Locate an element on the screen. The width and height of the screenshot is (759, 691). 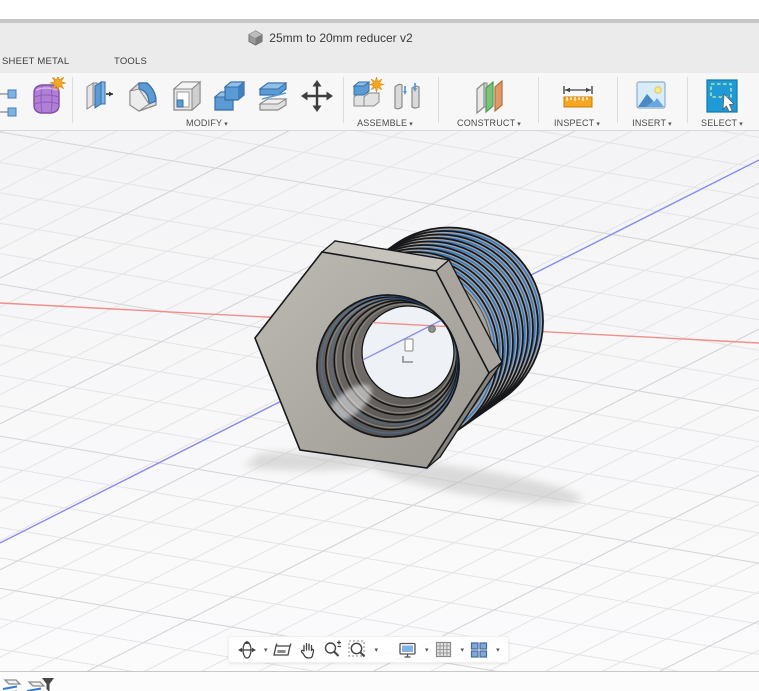
zoom-window-icon is located at coordinates (358, 650).